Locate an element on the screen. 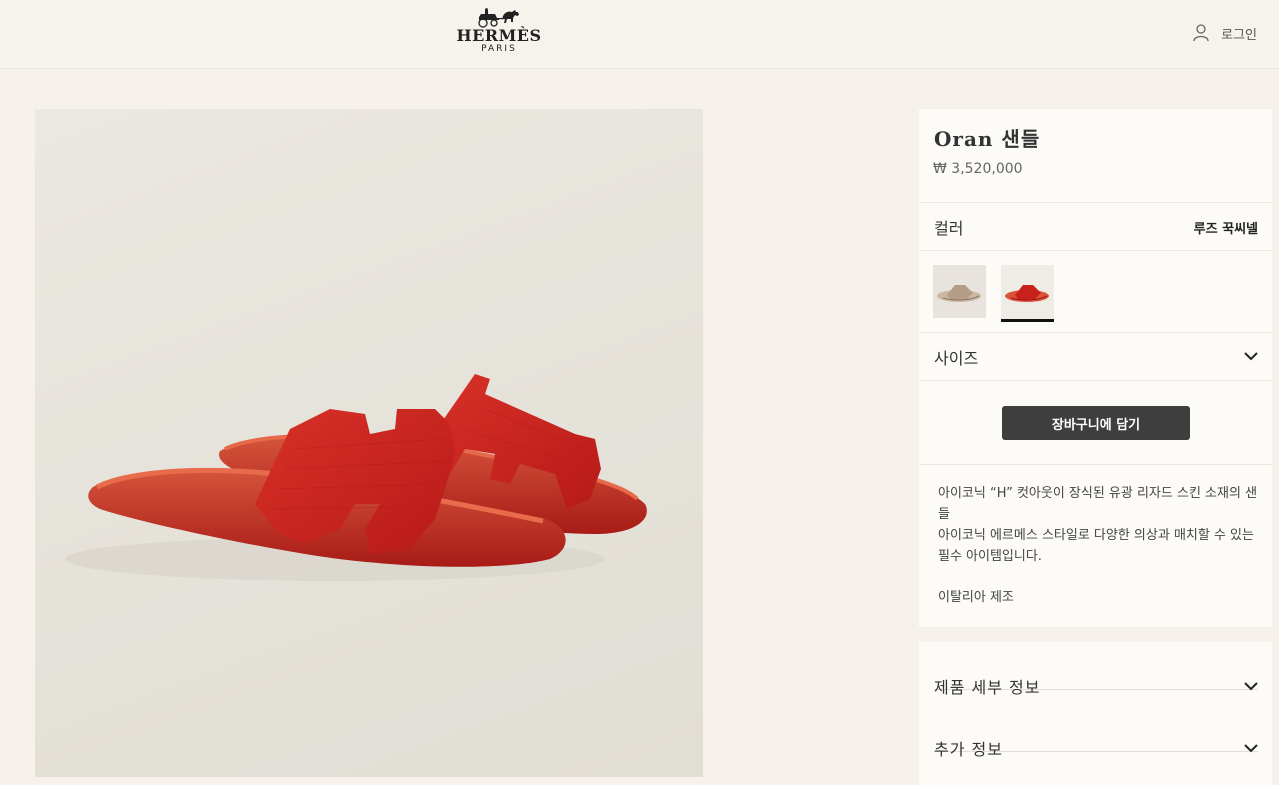 This screenshot has width=1279, height=785. accordion-label: 추가 정보 is located at coordinates (968, 749).